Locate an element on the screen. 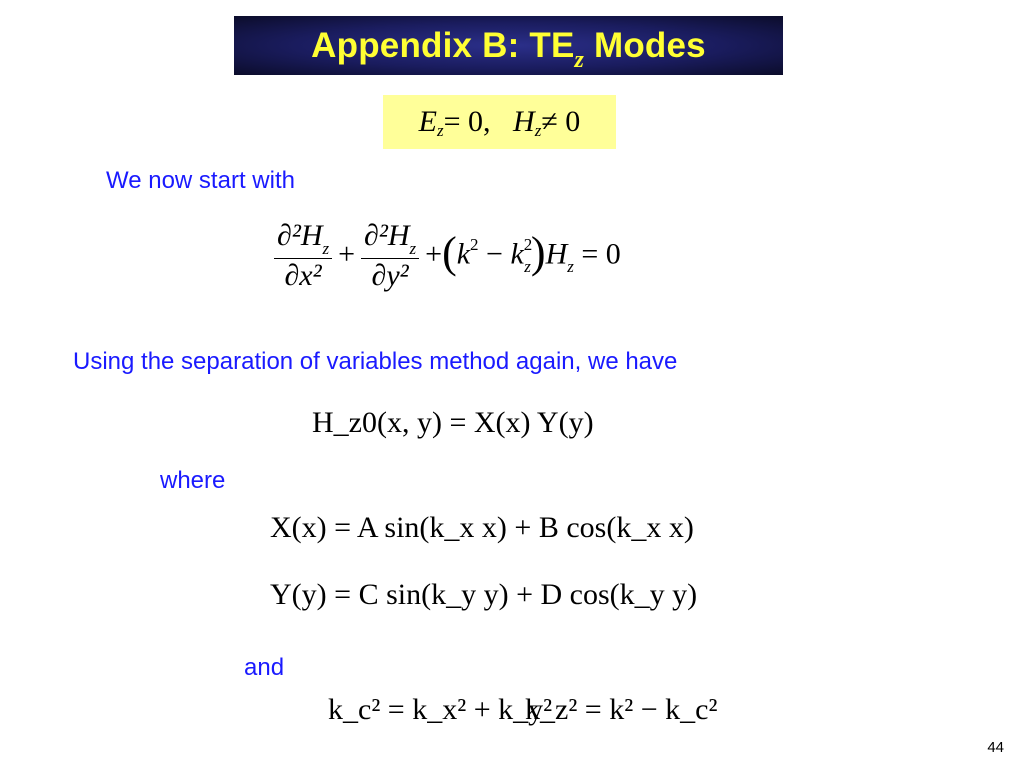  kc-equation: k_c² = k_x² + k_y² is located at coordinates (440, 709).